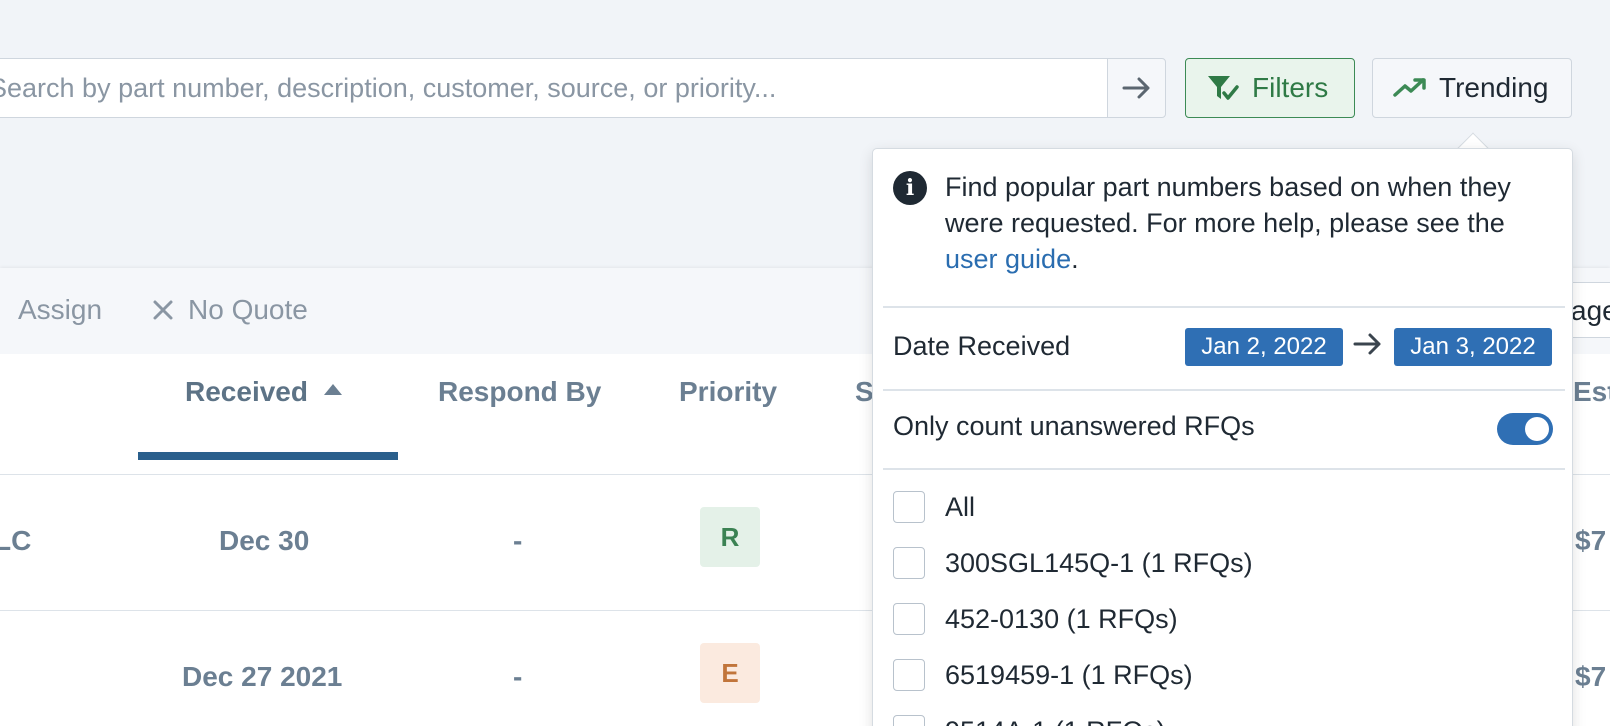 The height and width of the screenshot is (726, 1610). I want to click on date-to-chip: Jan 3, 2022, so click(1473, 347).